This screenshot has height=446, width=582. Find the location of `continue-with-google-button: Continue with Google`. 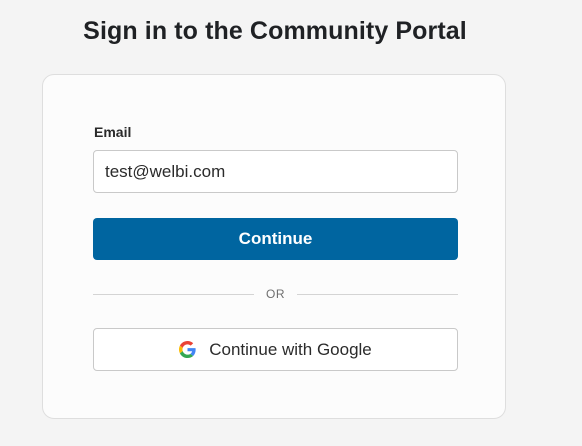

continue-with-google-button: Continue with Google is located at coordinates (275, 349).